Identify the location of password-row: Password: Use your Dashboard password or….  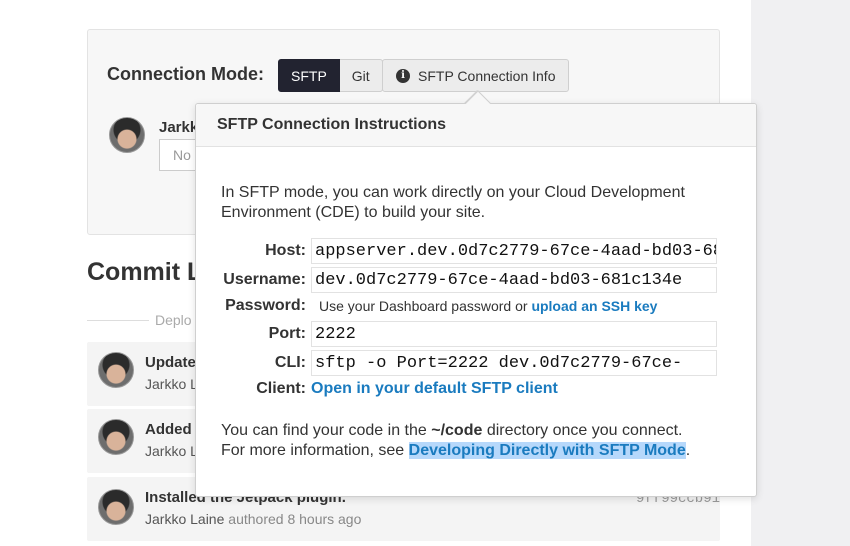
(439, 306).